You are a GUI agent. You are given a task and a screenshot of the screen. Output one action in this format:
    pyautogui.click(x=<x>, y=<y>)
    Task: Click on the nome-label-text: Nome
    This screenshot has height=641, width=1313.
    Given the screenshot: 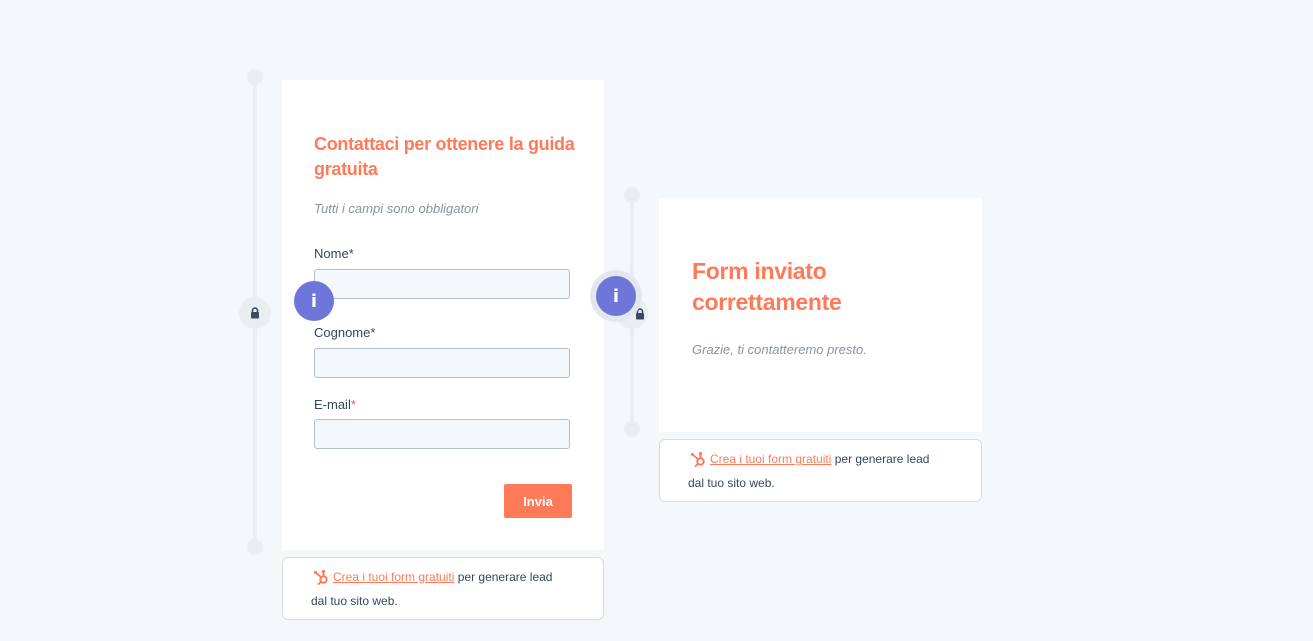 What is the action you would take?
    pyautogui.click(x=331, y=253)
    